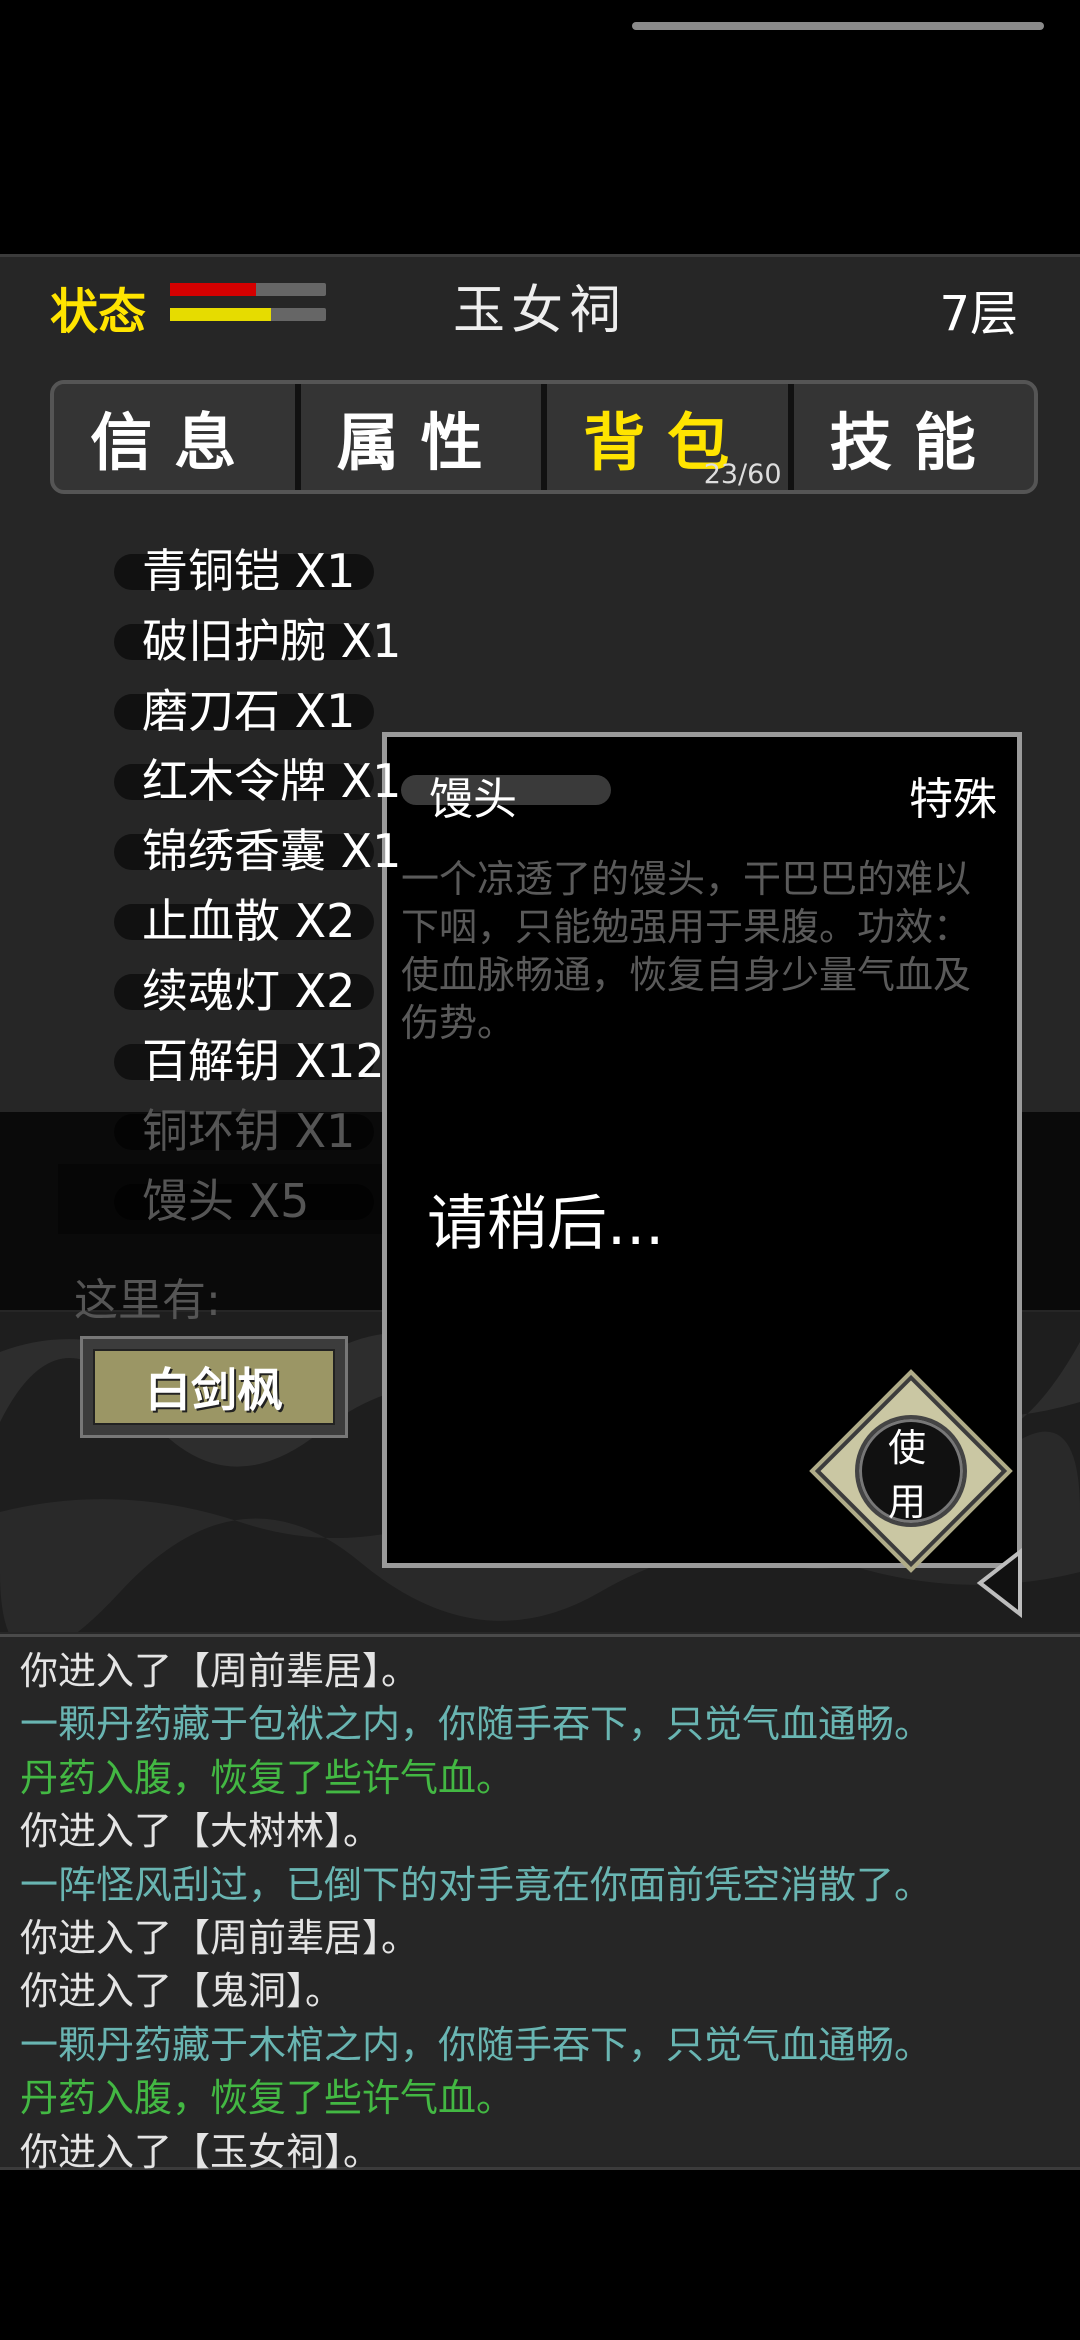 This screenshot has width=1080, height=2340. What do you see at coordinates (913, 442) in the screenshot?
I see `tab-skills-label: 技能` at bounding box center [913, 442].